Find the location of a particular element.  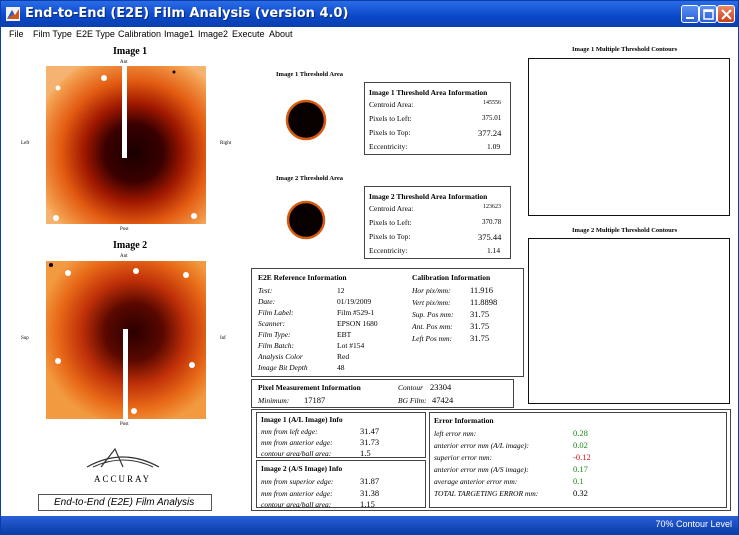

reference-row-label: Analysis Color is located at coordinates (280, 356).